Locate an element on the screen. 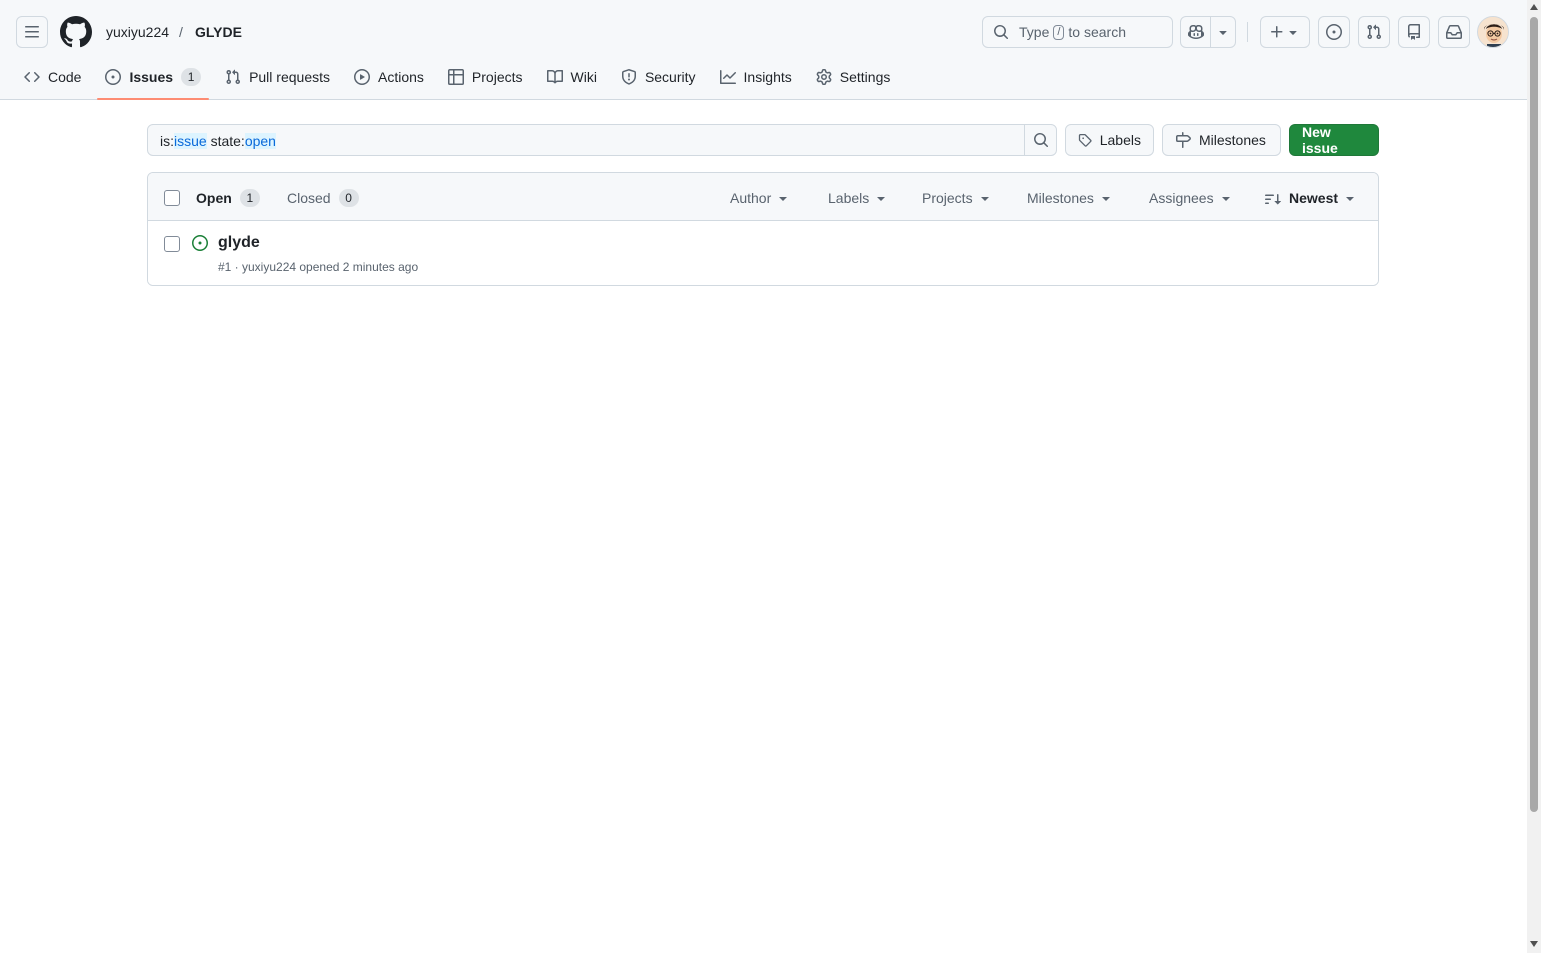  milestones-button-label: Milestones is located at coordinates (1232, 140).